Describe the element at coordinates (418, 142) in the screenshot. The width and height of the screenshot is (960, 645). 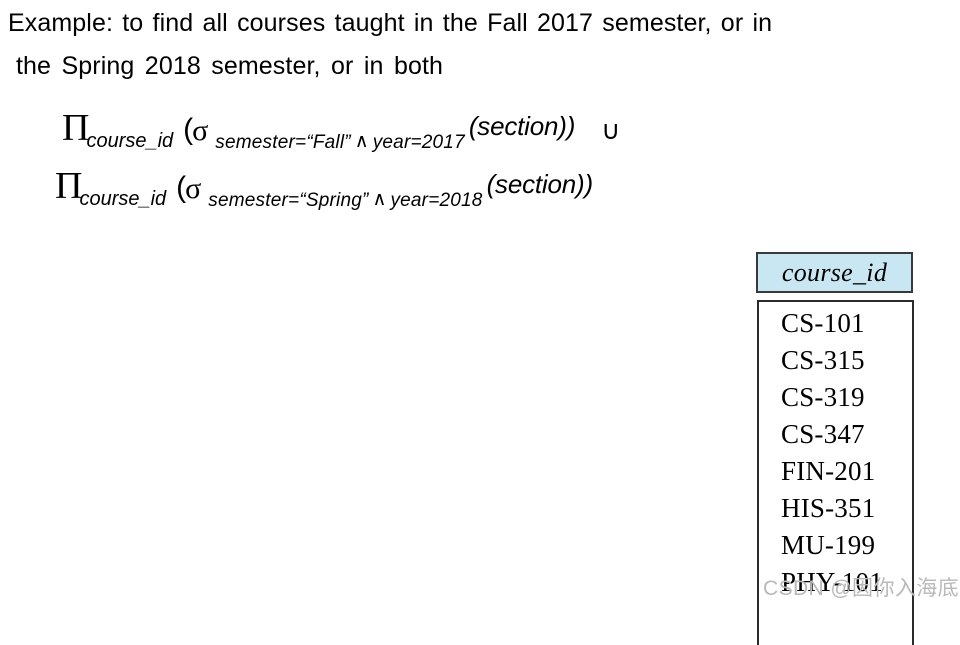
I see `selection-condition-2: year=2017` at that location.